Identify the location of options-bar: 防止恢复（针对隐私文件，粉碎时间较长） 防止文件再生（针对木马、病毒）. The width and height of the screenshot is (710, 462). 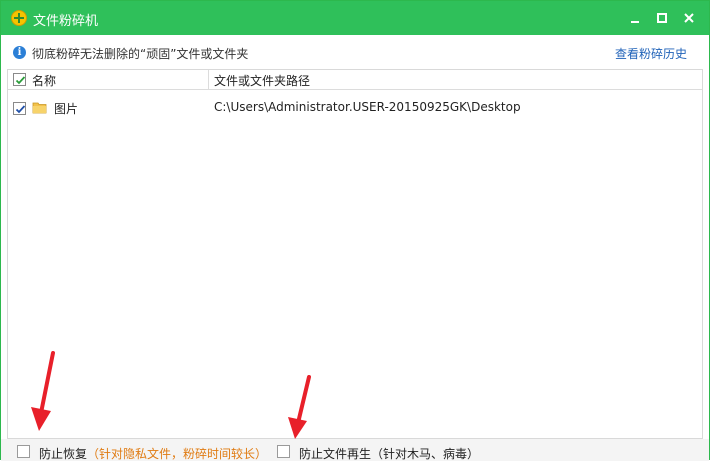
(355, 450).